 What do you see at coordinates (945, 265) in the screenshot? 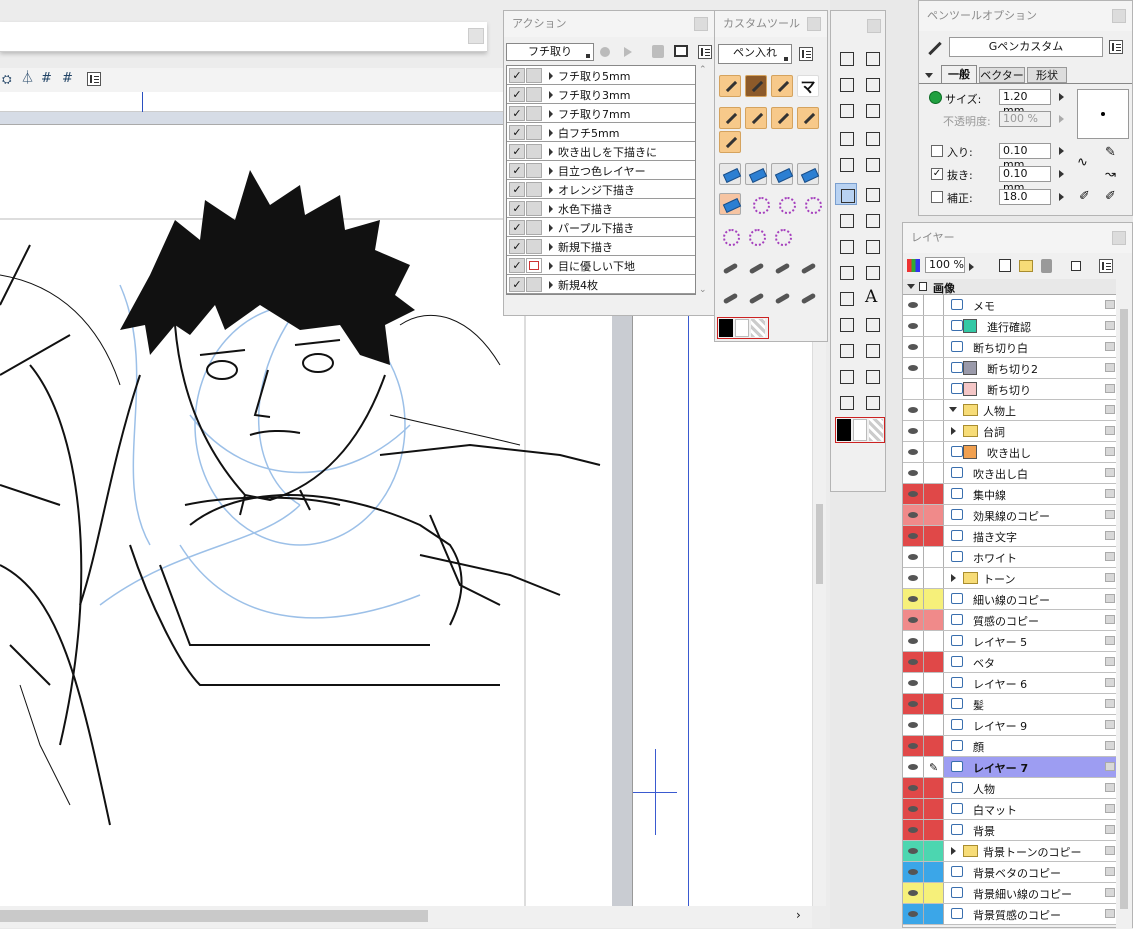
I see `layer-opacity-field: 100 %` at bounding box center [945, 265].